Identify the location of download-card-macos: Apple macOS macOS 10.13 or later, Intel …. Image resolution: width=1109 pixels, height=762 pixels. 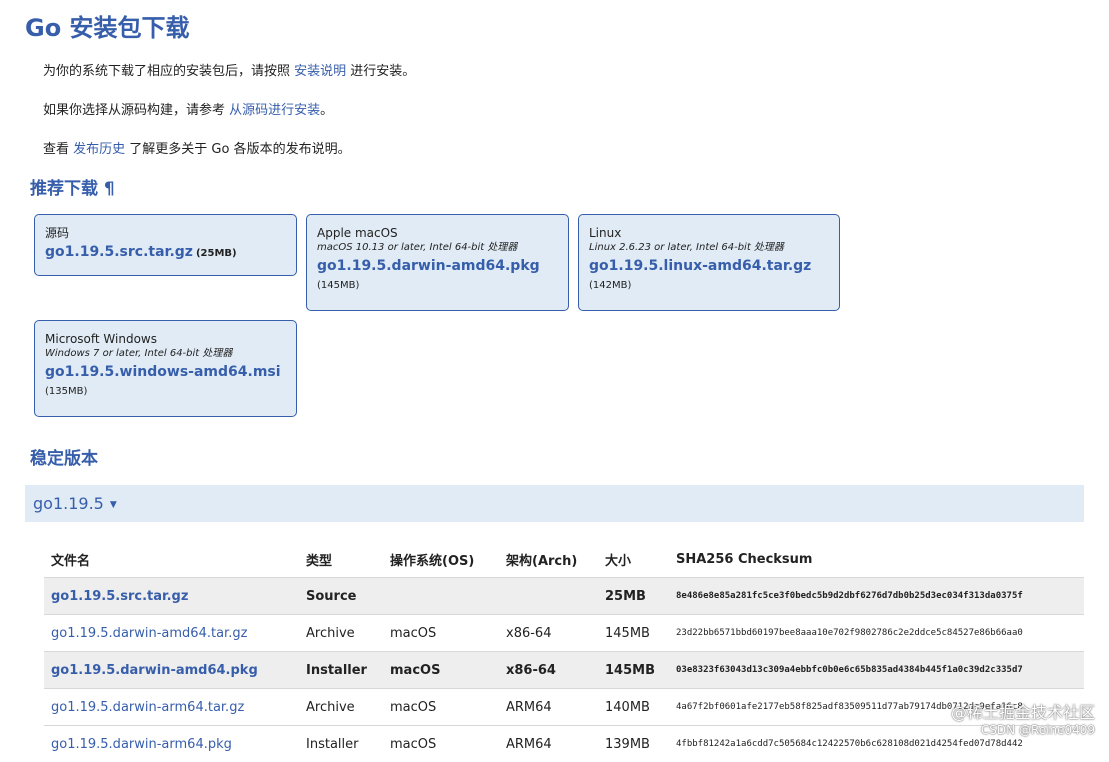
(437, 262).